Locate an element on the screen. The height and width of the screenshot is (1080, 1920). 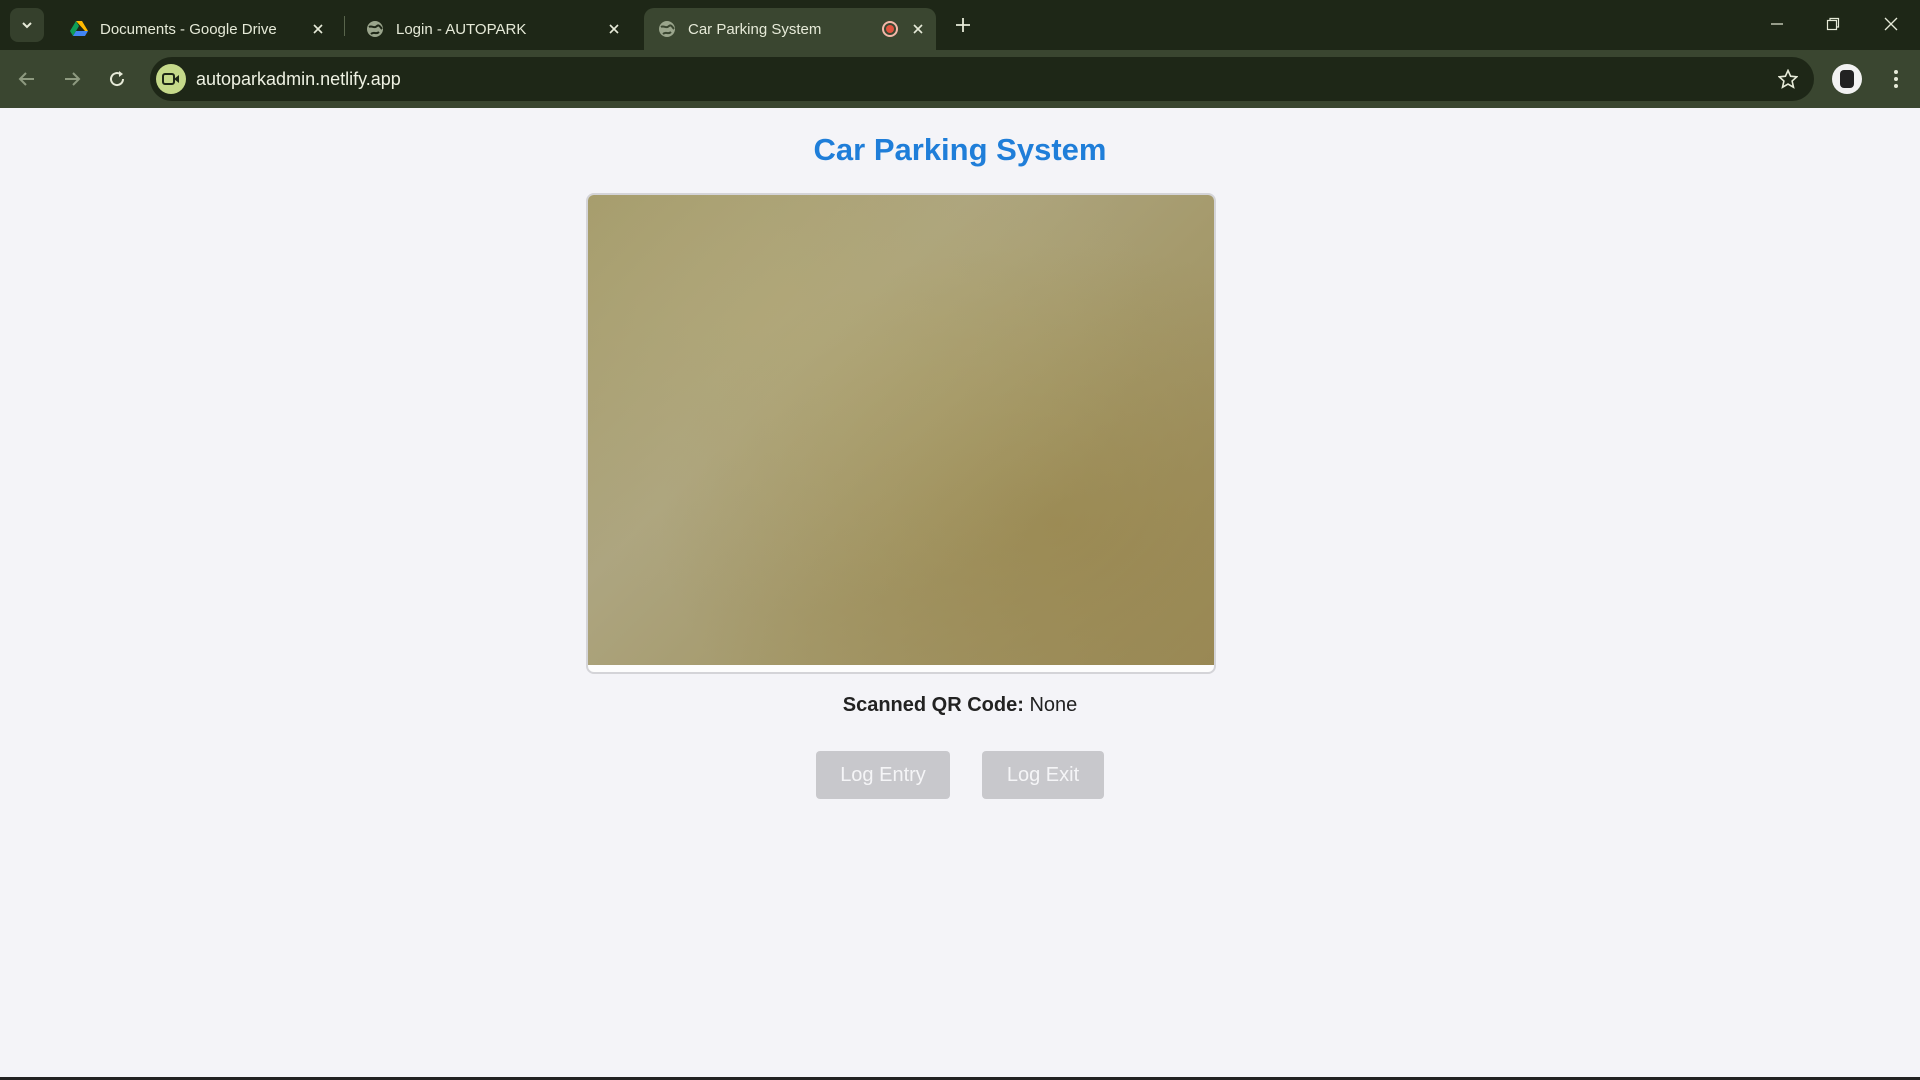
scanned-qr-label: Scanned QR Code: is located at coordinates (933, 705).